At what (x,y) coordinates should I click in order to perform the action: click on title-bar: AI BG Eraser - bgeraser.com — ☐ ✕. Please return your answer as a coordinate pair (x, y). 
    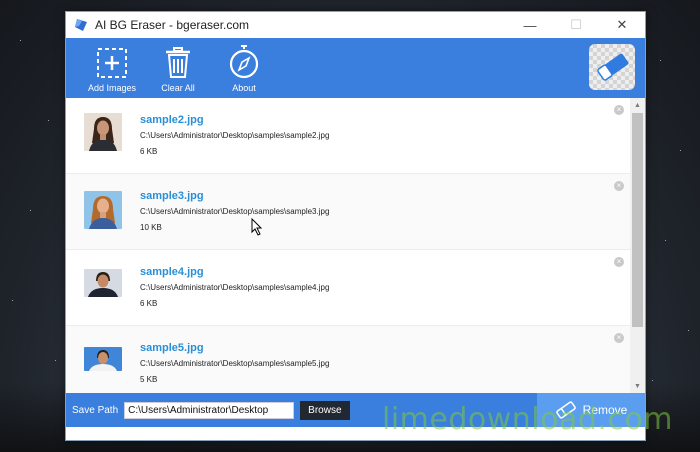
    Looking at the image, I should click on (355, 25).